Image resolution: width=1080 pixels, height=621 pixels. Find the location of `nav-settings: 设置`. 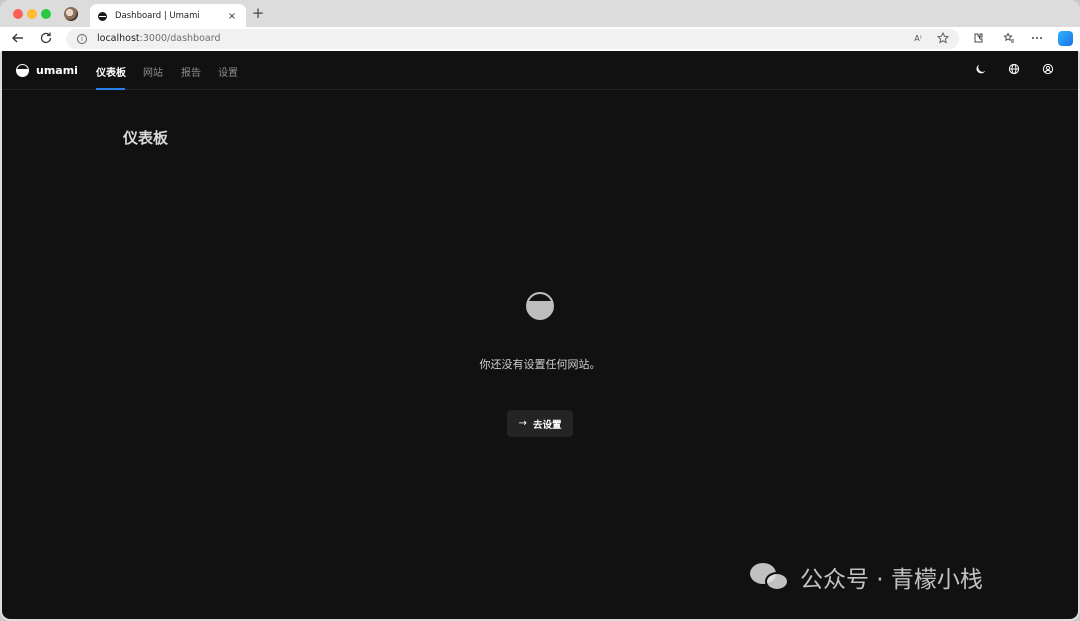

nav-settings: 设置 is located at coordinates (228, 71).